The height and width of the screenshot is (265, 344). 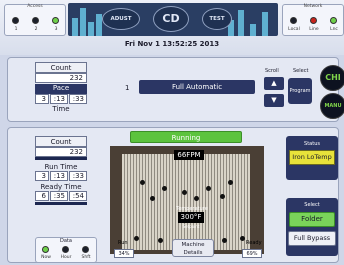 What do you see at coordinates (312, 144) in the screenshot?
I see `status-title: Status` at bounding box center [312, 144].